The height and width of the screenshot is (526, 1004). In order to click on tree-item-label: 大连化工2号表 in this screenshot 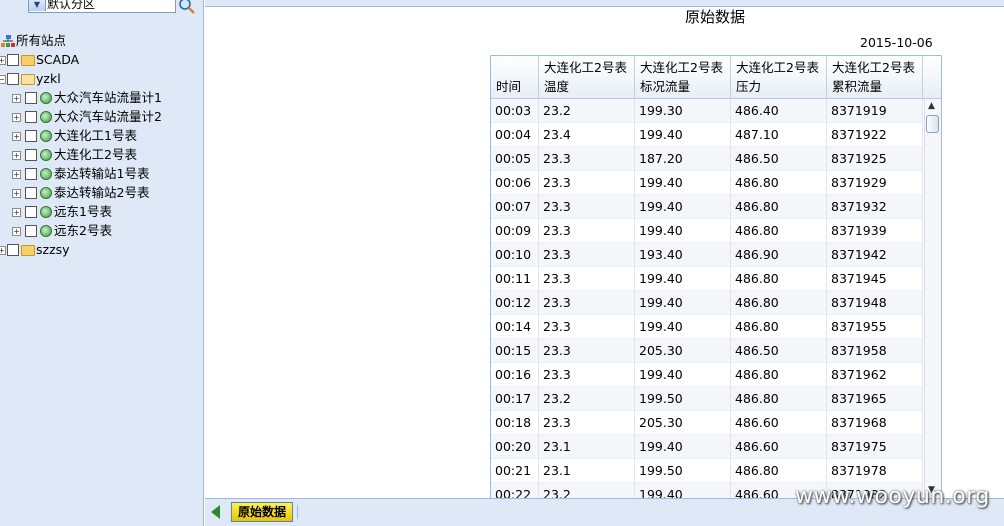, I will do `click(95, 154)`.